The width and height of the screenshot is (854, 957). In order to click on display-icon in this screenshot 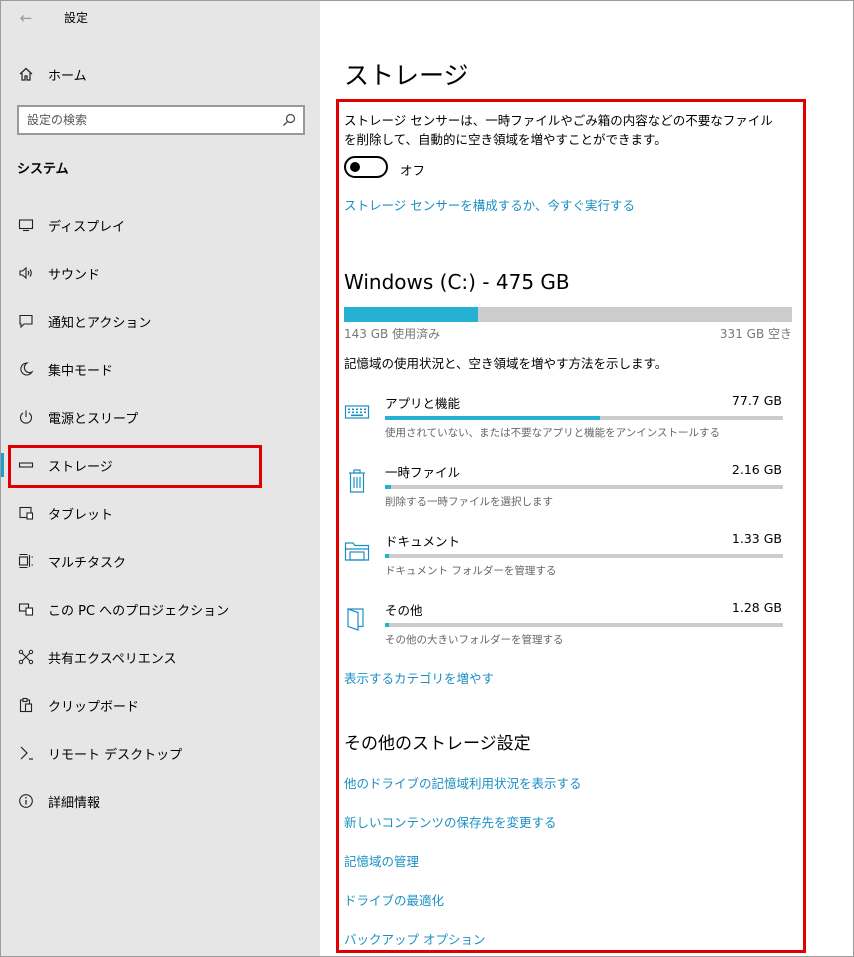, I will do `click(26, 225)`.